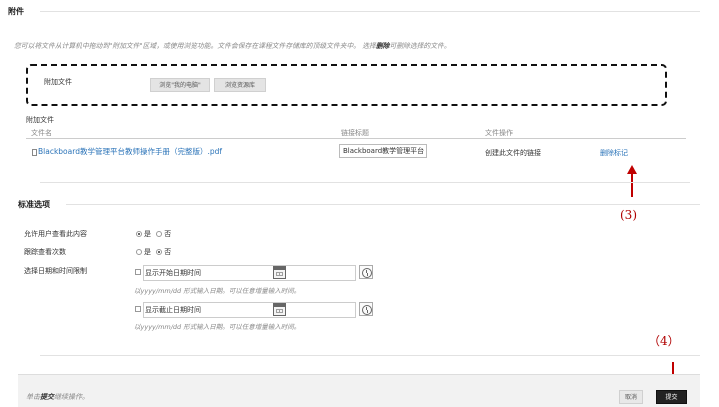 Image resolution: width=719 pixels, height=407 pixels. What do you see at coordinates (356, 138) in the screenshot?
I see `attached-table-header-line` at bounding box center [356, 138].